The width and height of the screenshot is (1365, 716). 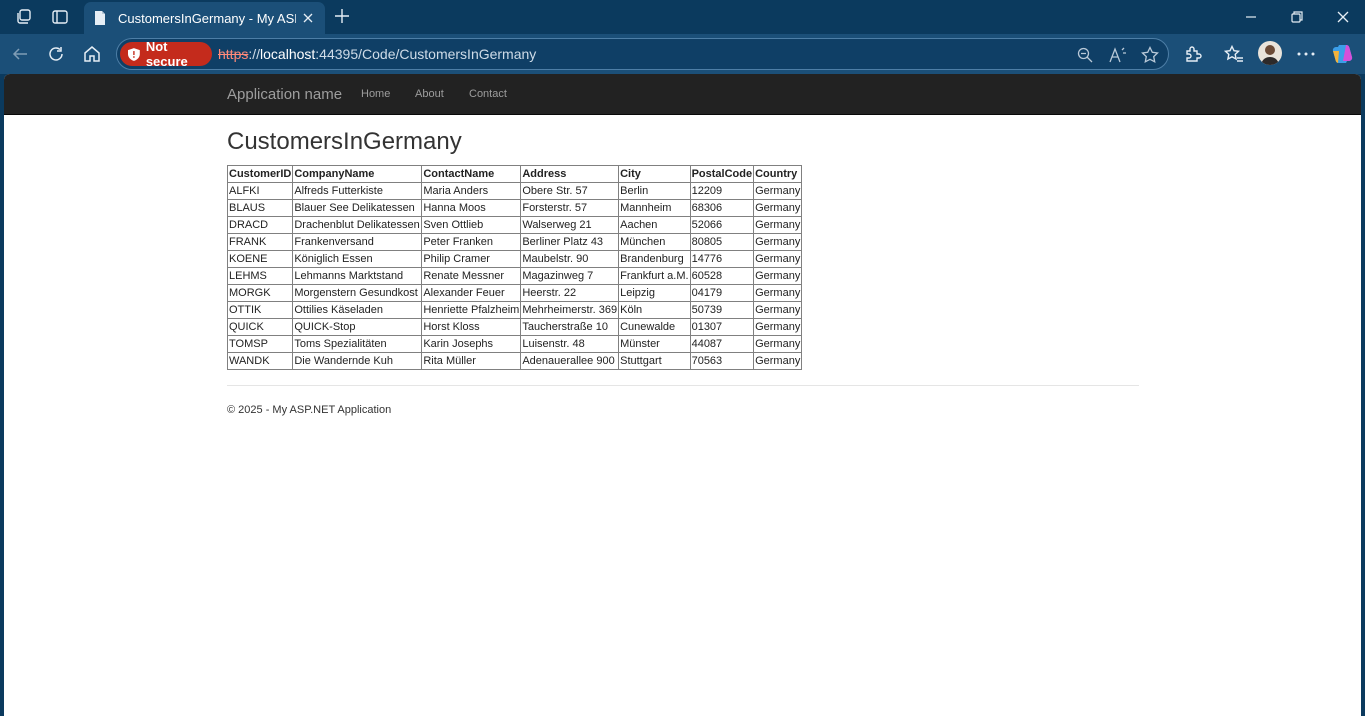 What do you see at coordinates (357, 259) in the screenshot?
I see `table-cell: Königlich Essen` at bounding box center [357, 259].